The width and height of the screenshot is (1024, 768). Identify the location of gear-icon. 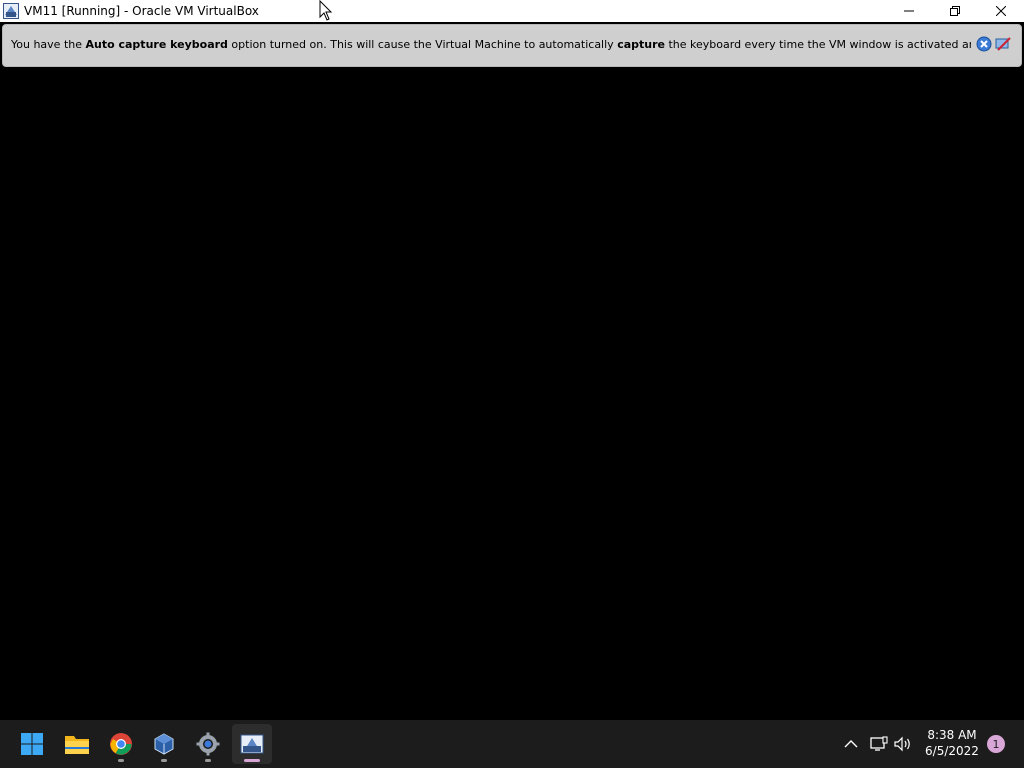
(208, 744).